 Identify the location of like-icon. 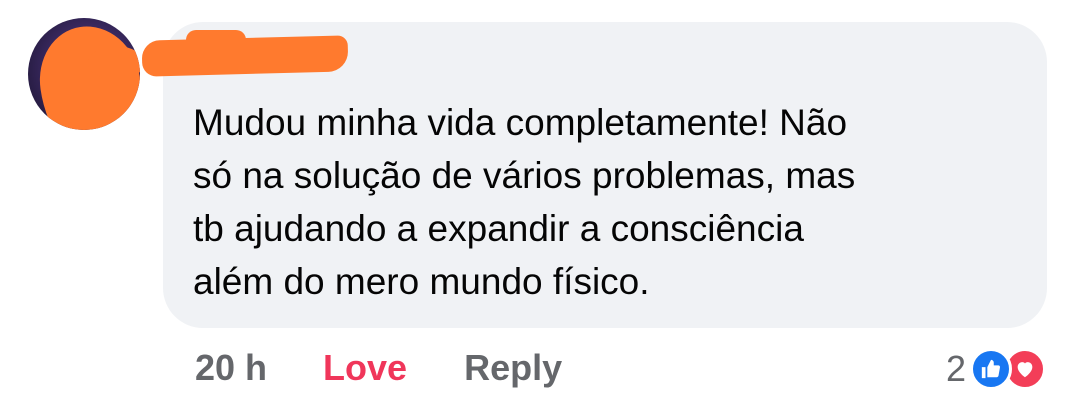
(991, 369).